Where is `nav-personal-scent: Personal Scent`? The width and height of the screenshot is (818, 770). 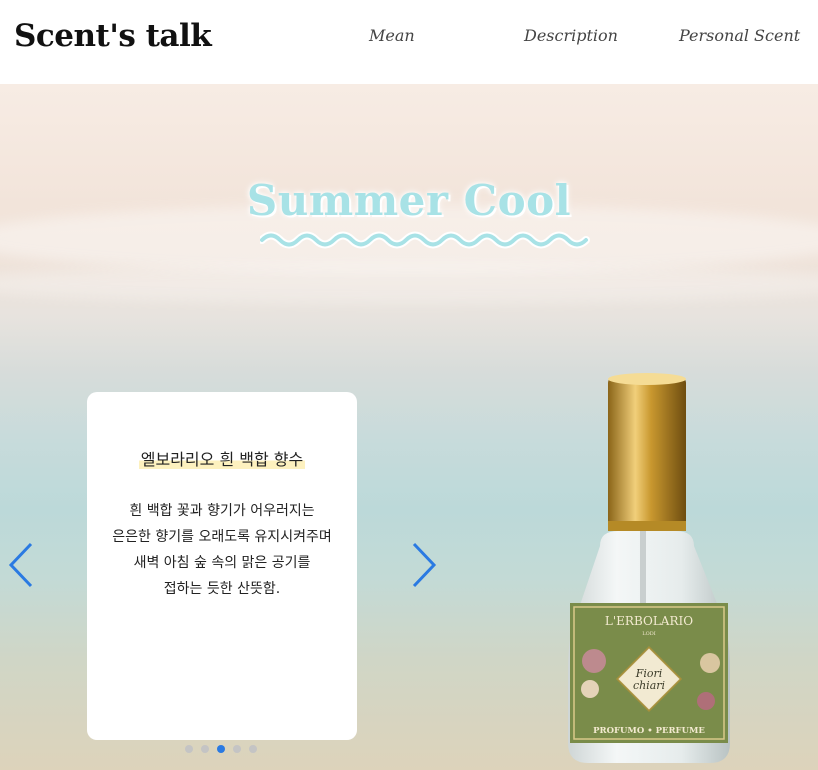
nav-personal-scent: Personal Scent is located at coordinates (739, 35).